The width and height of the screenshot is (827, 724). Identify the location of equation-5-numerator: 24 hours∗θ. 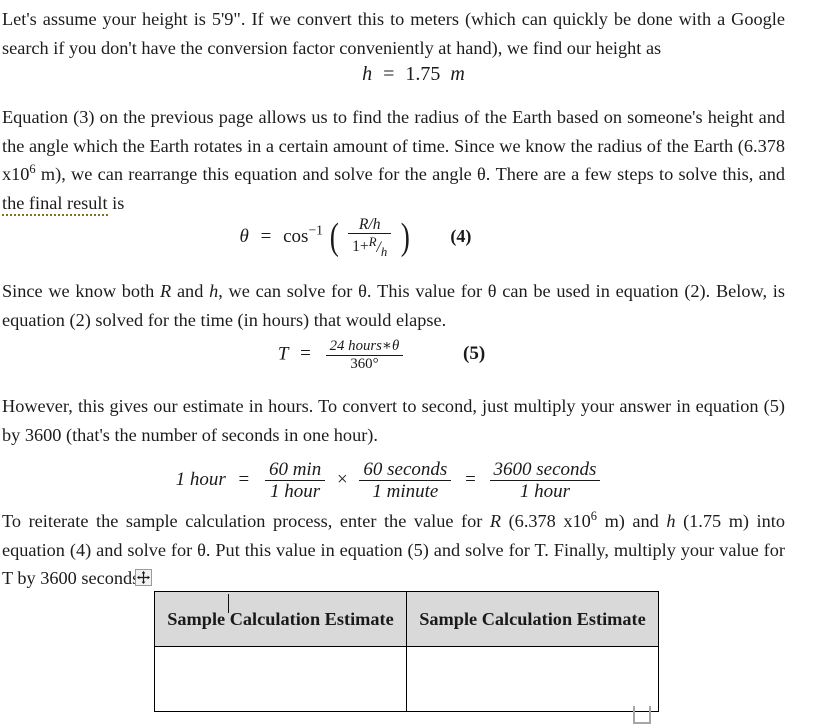
(364, 346).